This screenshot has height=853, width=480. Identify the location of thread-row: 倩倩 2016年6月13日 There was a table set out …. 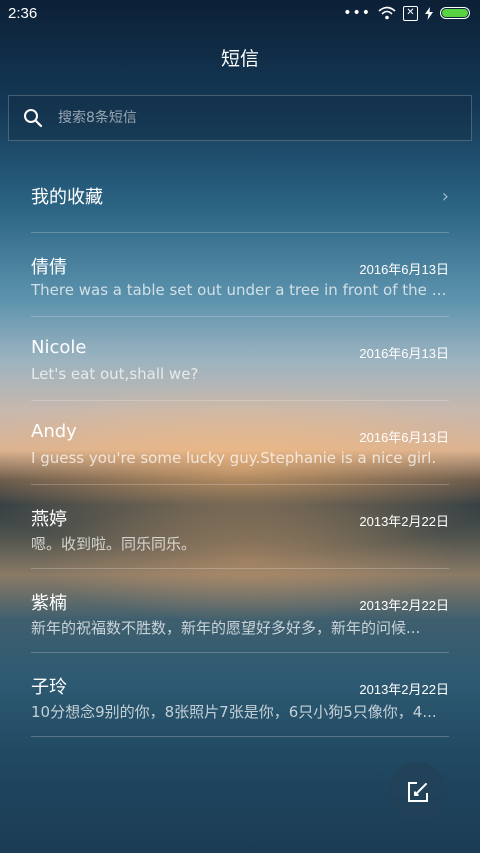
(240, 275).